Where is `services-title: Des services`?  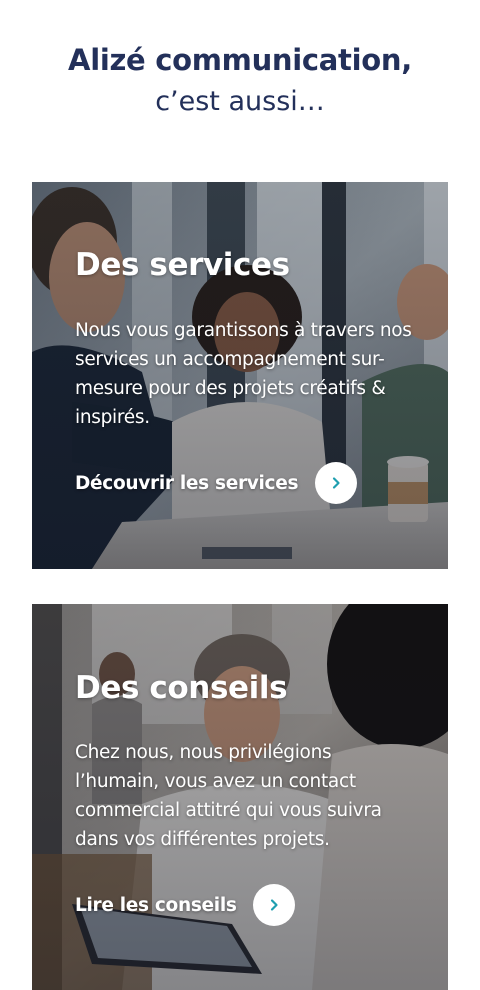
services-title: Des services is located at coordinates (182, 265).